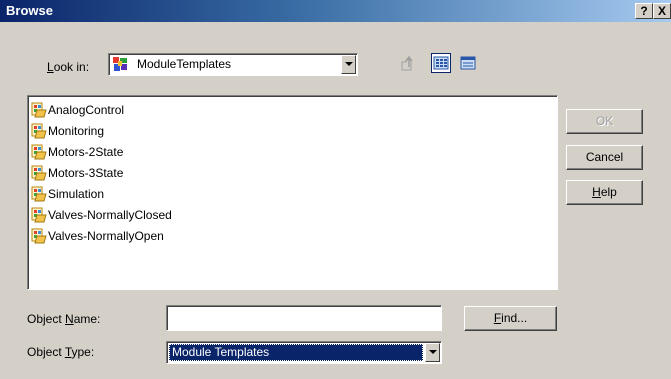  What do you see at coordinates (296, 352) in the screenshot?
I see `object-type-selection: Module Templates` at bounding box center [296, 352].